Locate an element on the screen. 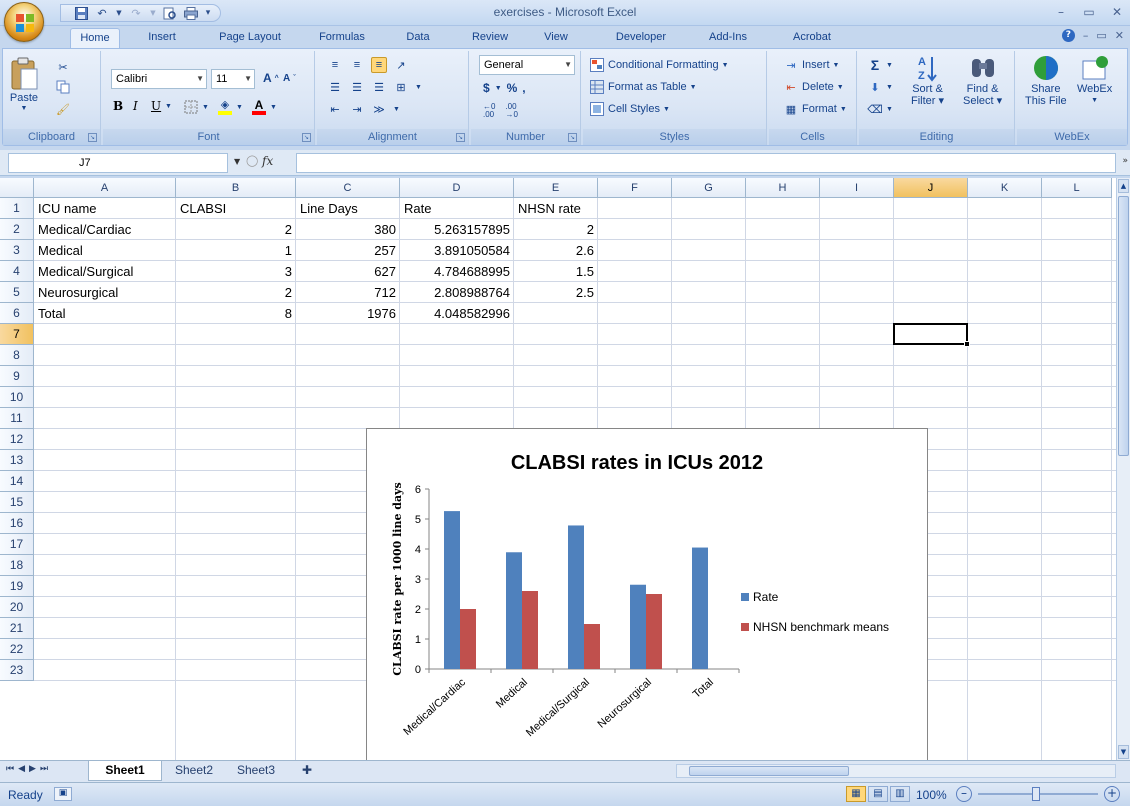 The height and width of the screenshot is (806, 1130). formula-input is located at coordinates (706, 163).